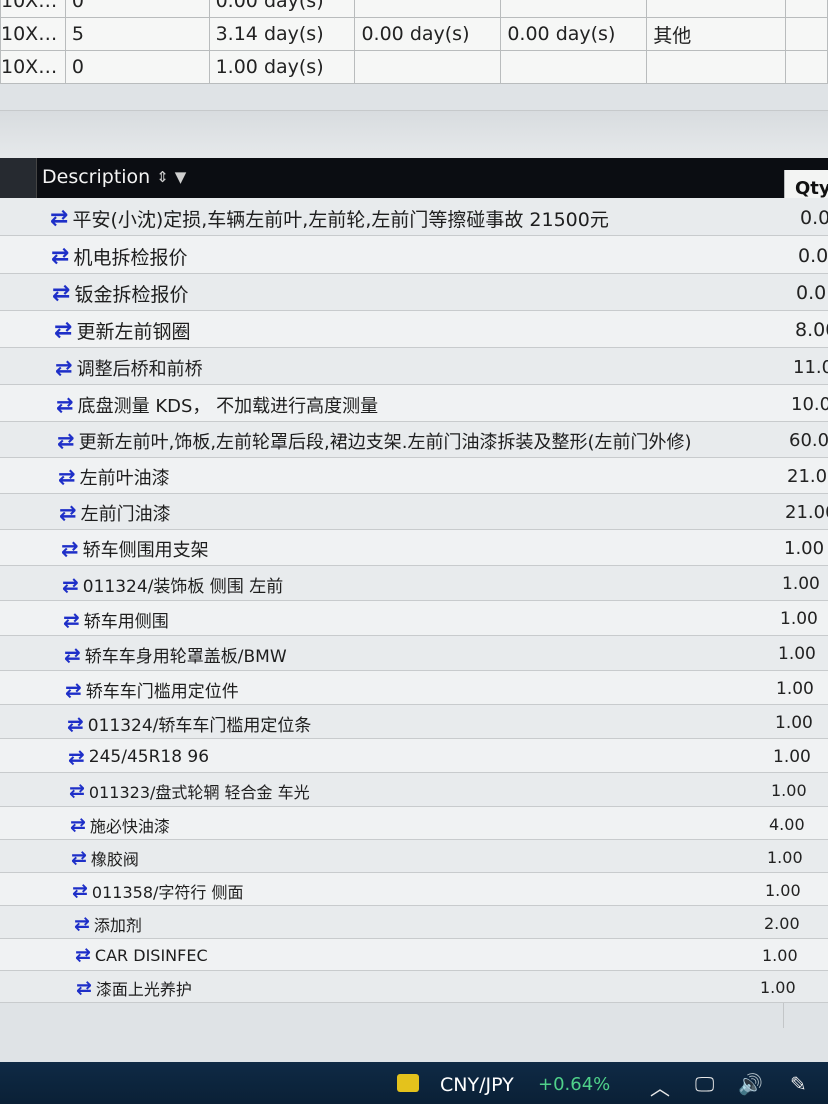  Describe the element at coordinates (428, 67) in the screenshot. I see `top-cell-d2` at that location.